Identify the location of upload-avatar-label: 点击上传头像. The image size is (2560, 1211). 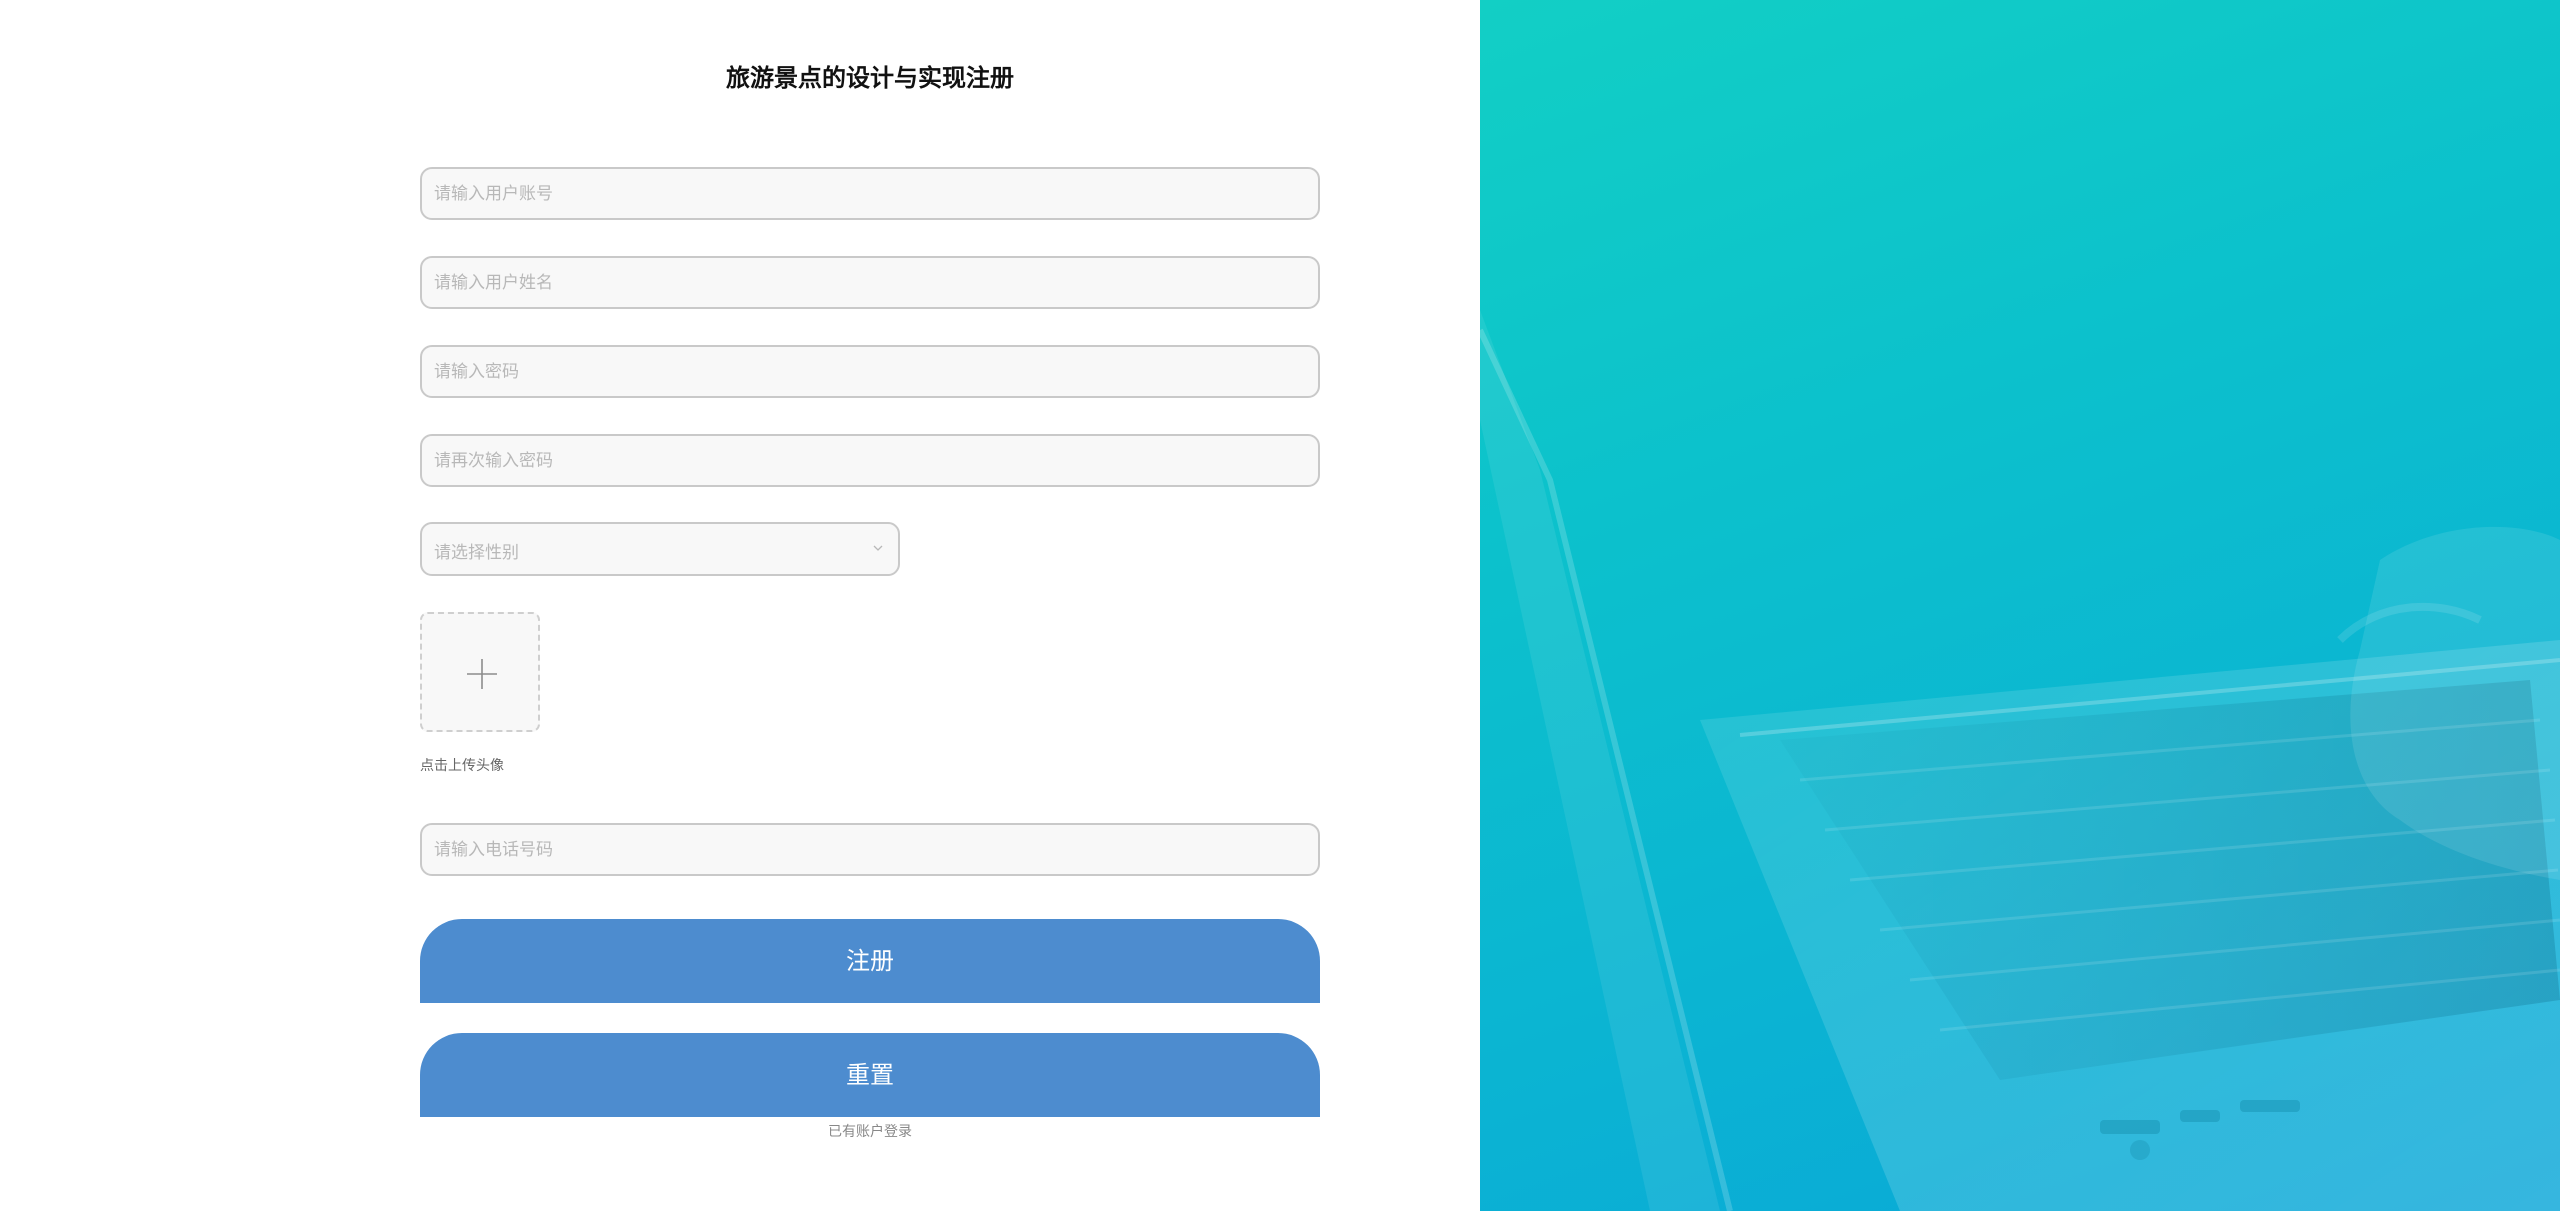
(462, 766).